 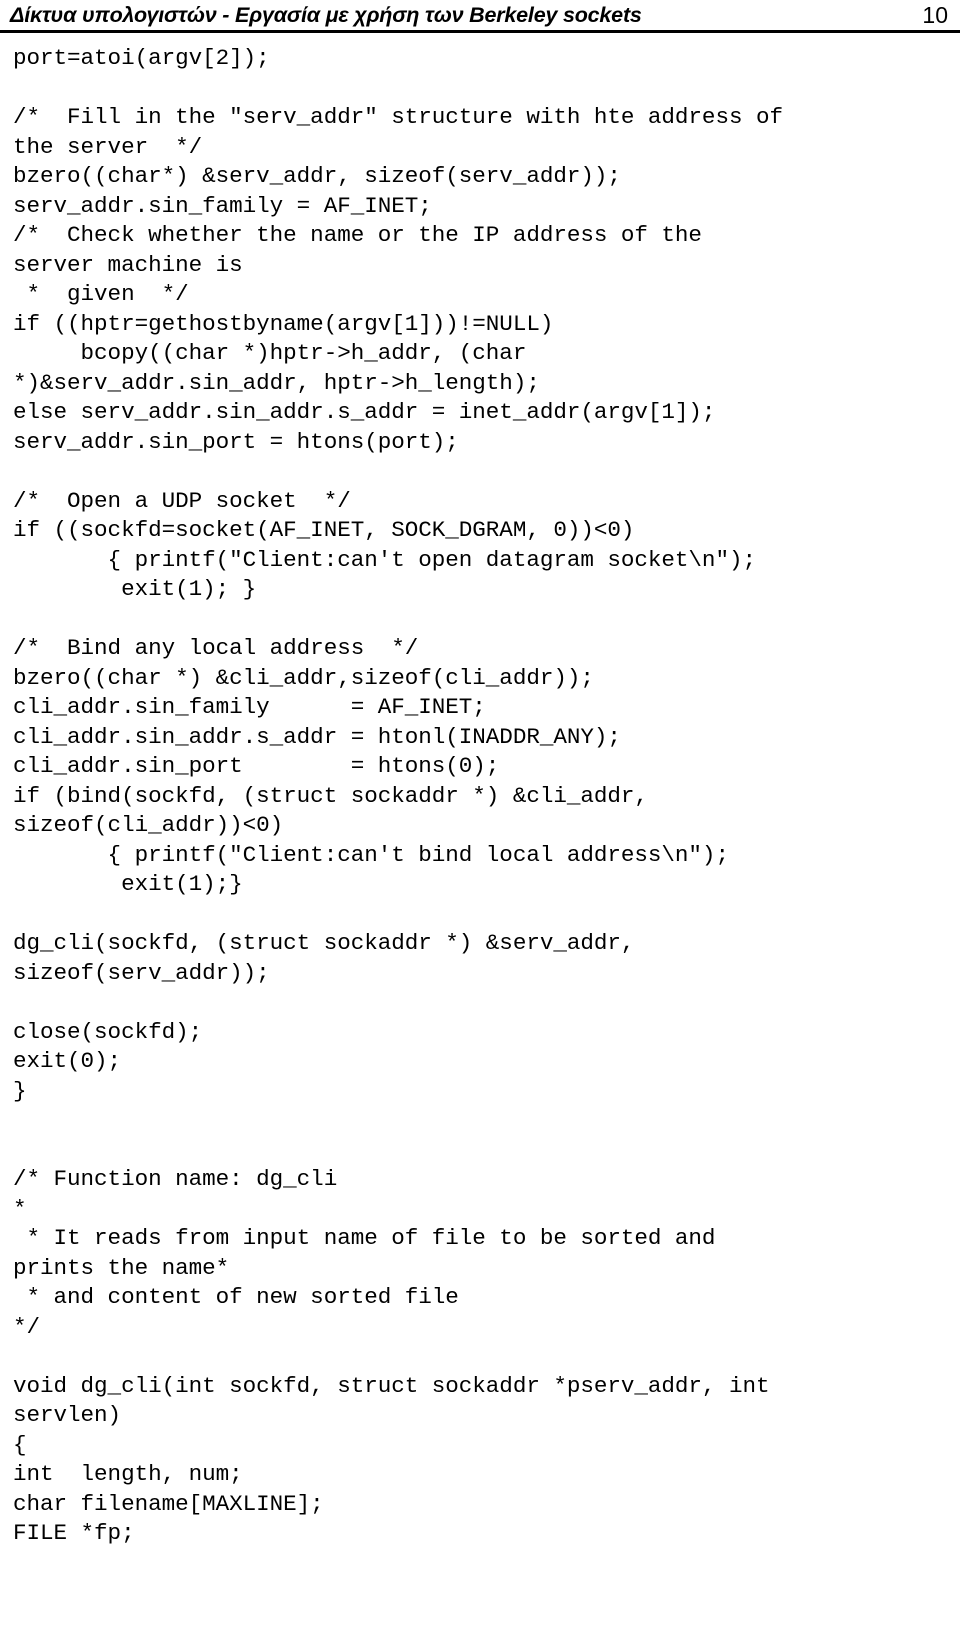 What do you see at coordinates (270, 353) in the screenshot?
I see `code-line: bcopy((char *)hptr->h_addr, (char` at bounding box center [270, 353].